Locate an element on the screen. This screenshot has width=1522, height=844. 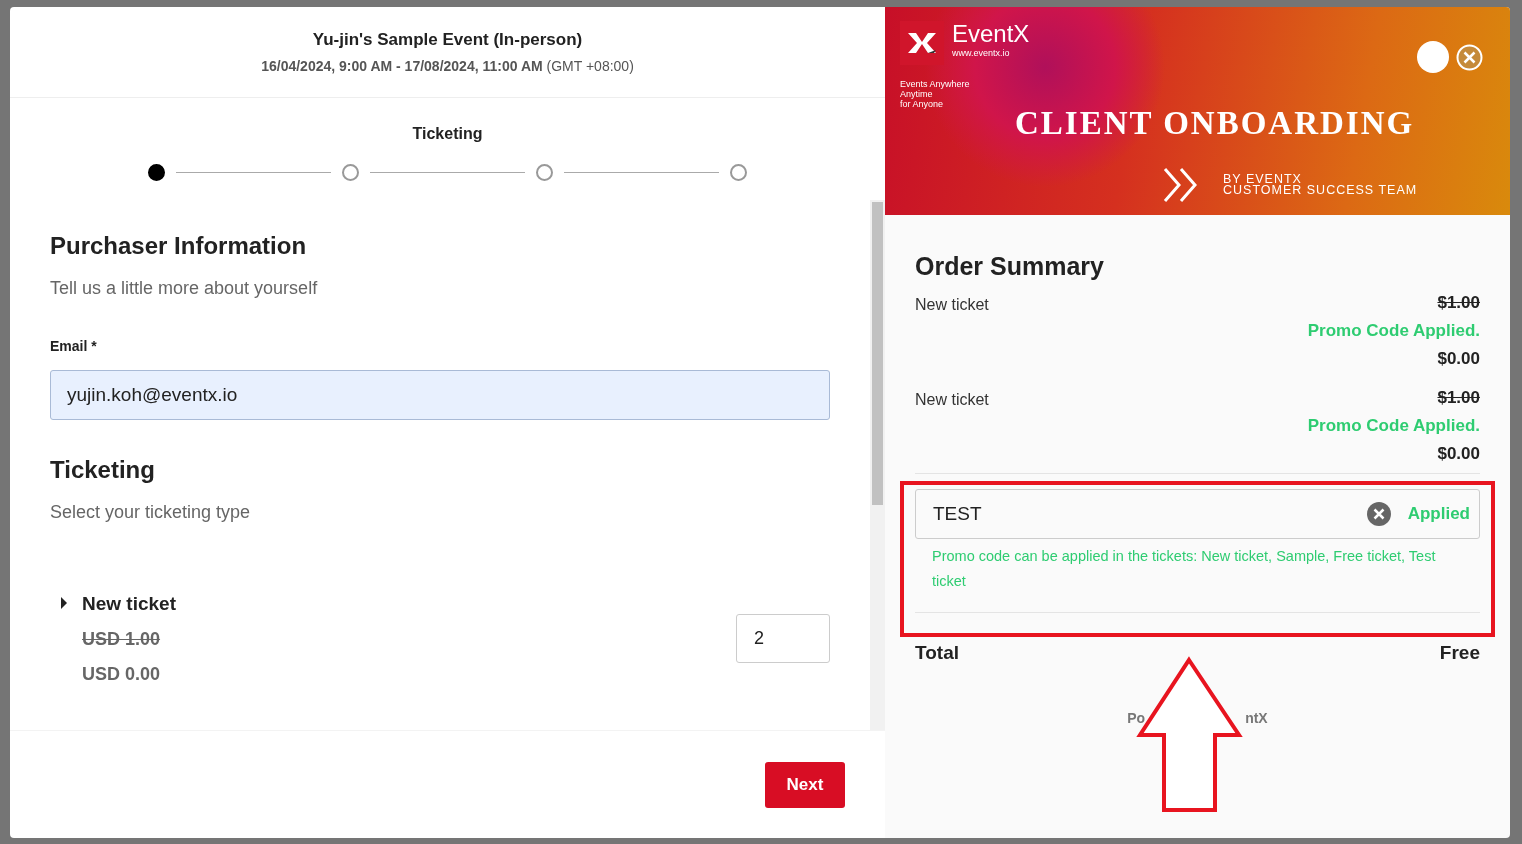
byline-text: CUSTOMER SUCCESS TEAM is located at coordinates (1320, 190).